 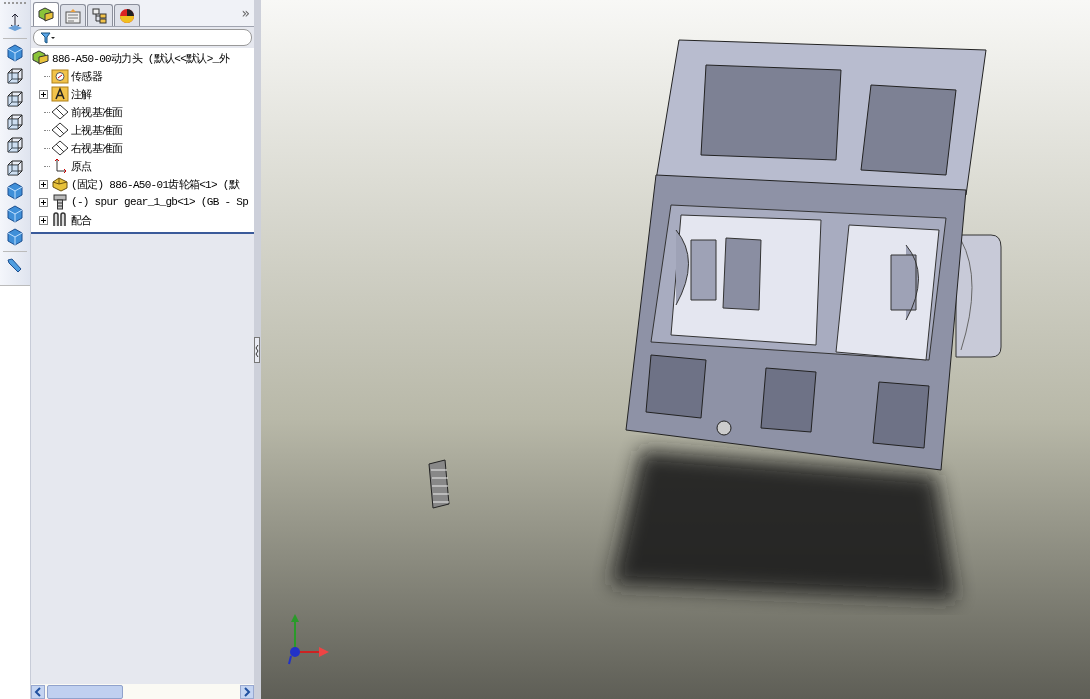 What do you see at coordinates (41, 58) in the screenshot?
I see `assembly-icon` at bounding box center [41, 58].